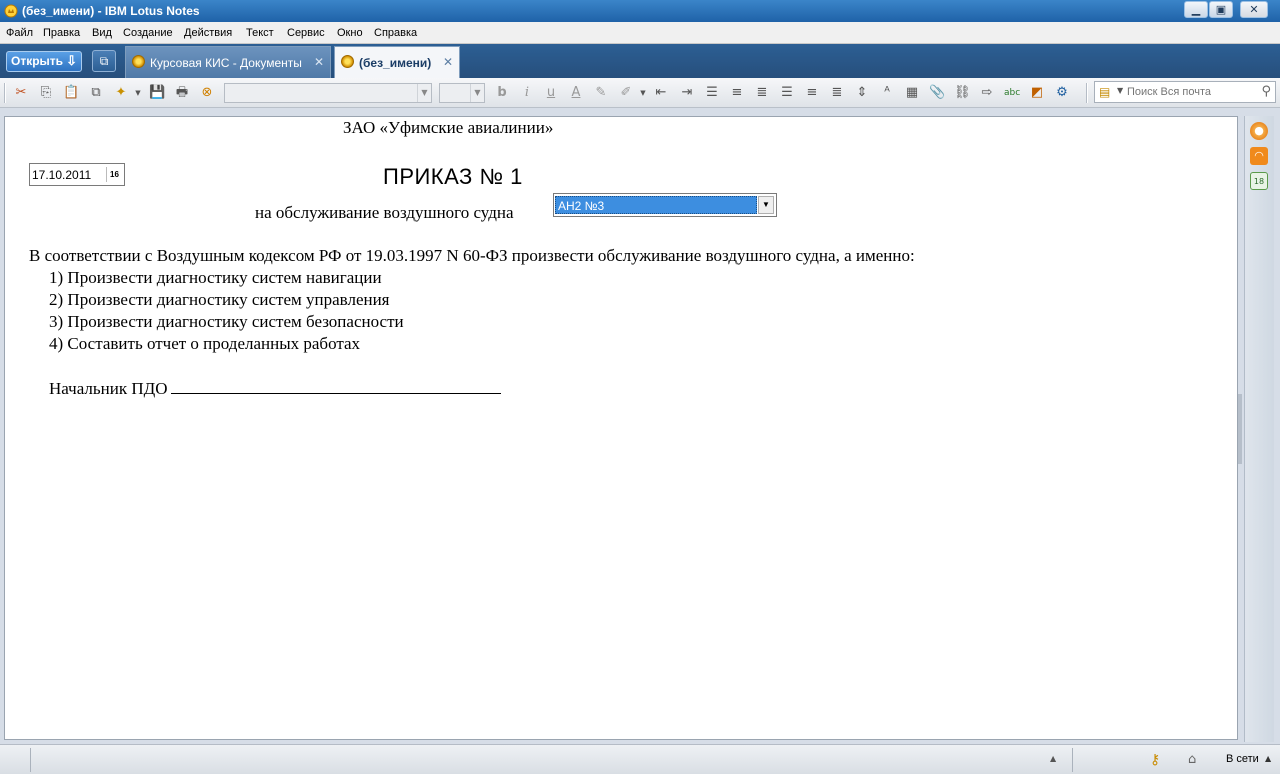 The width and height of the screenshot is (1280, 774). I want to click on open-button: Открыть ⇩, so click(44, 61).